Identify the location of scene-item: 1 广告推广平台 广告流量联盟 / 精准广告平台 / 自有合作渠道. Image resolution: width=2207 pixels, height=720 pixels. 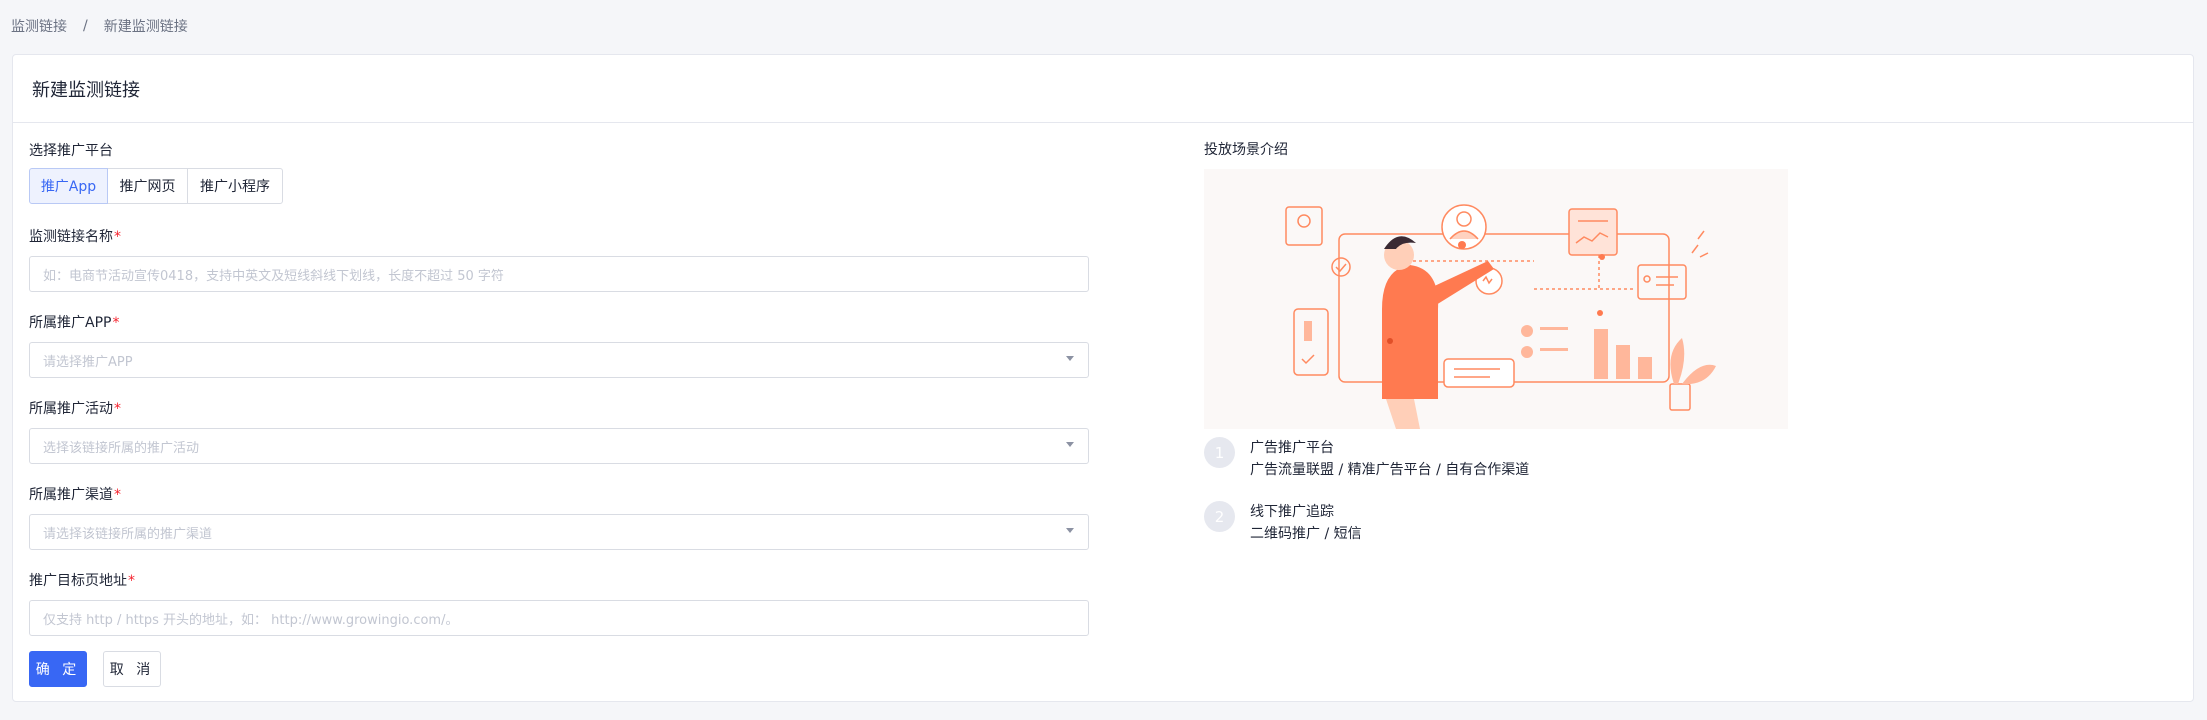
(1404, 459).